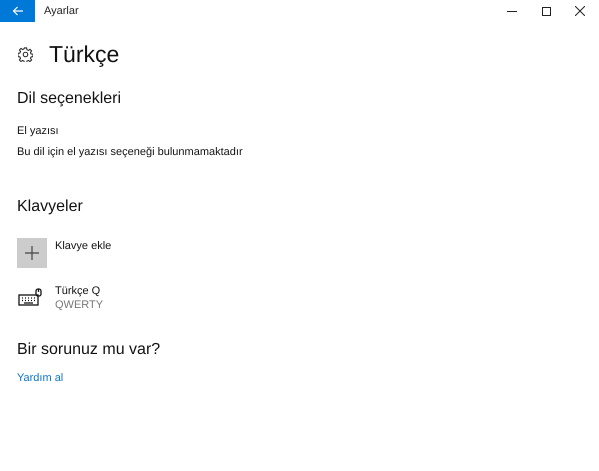  What do you see at coordinates (79, 291) in the screenshot?
I see `keyboard-name: Türkçe Q` at bounding box center [79, 291].